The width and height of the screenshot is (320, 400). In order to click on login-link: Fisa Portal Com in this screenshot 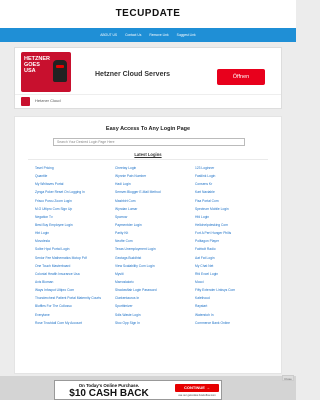, I will do `click(231, 201)`.